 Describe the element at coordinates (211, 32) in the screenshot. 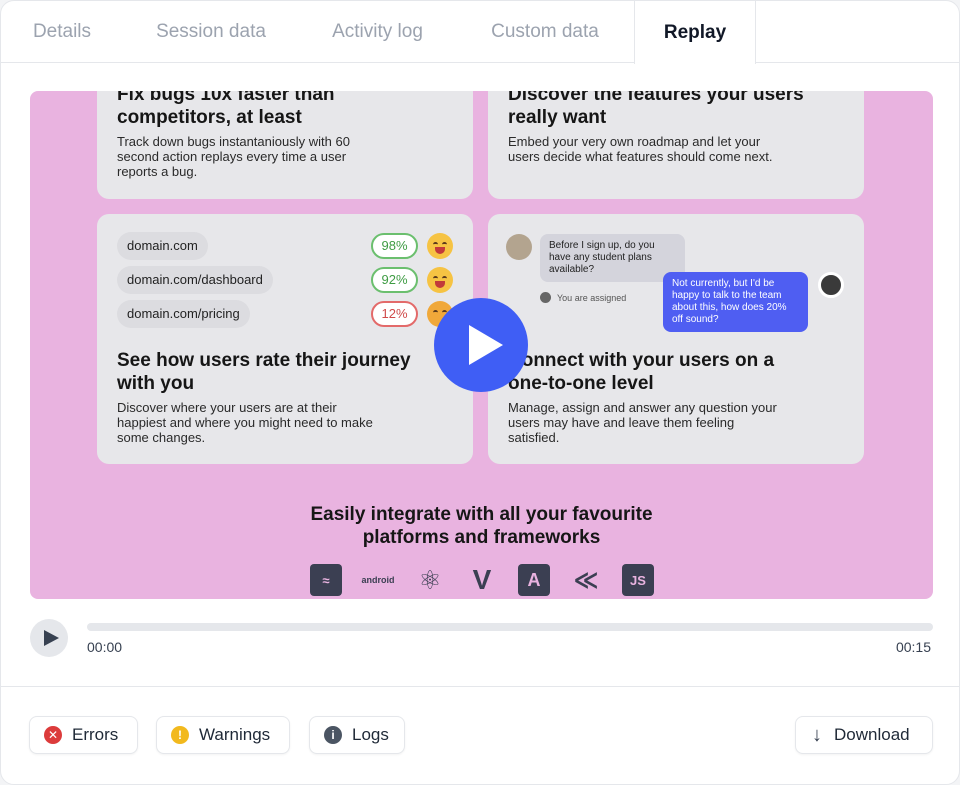

I see `tab-session-data: Session data` at that location.